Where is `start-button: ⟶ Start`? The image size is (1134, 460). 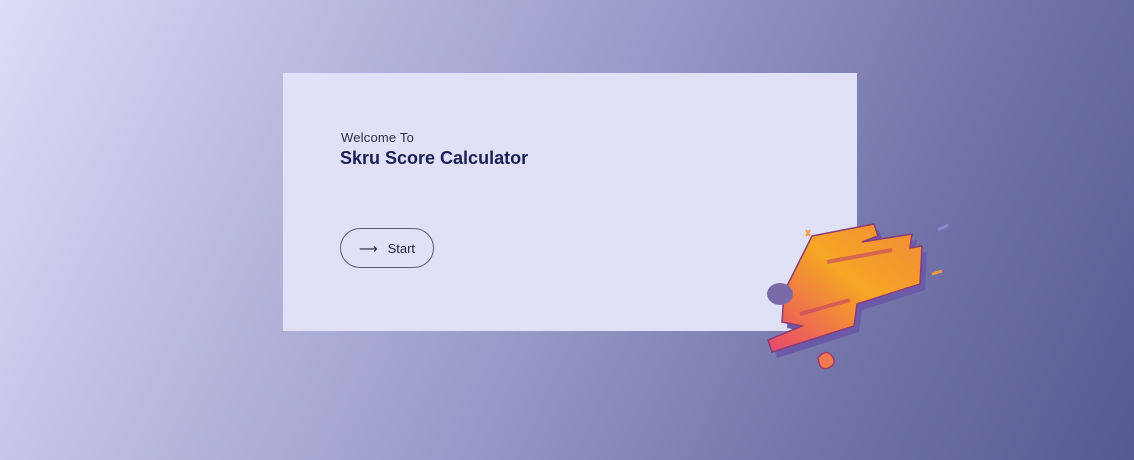 start-button: ⟶ Start is located at coordinates (387, 248).